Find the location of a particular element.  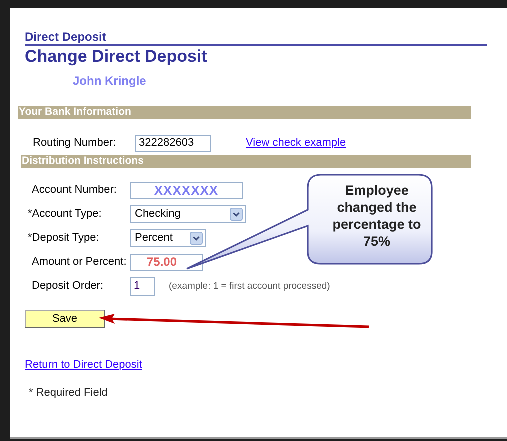

field-label: Account Number: is located at coordinates (74, 190).